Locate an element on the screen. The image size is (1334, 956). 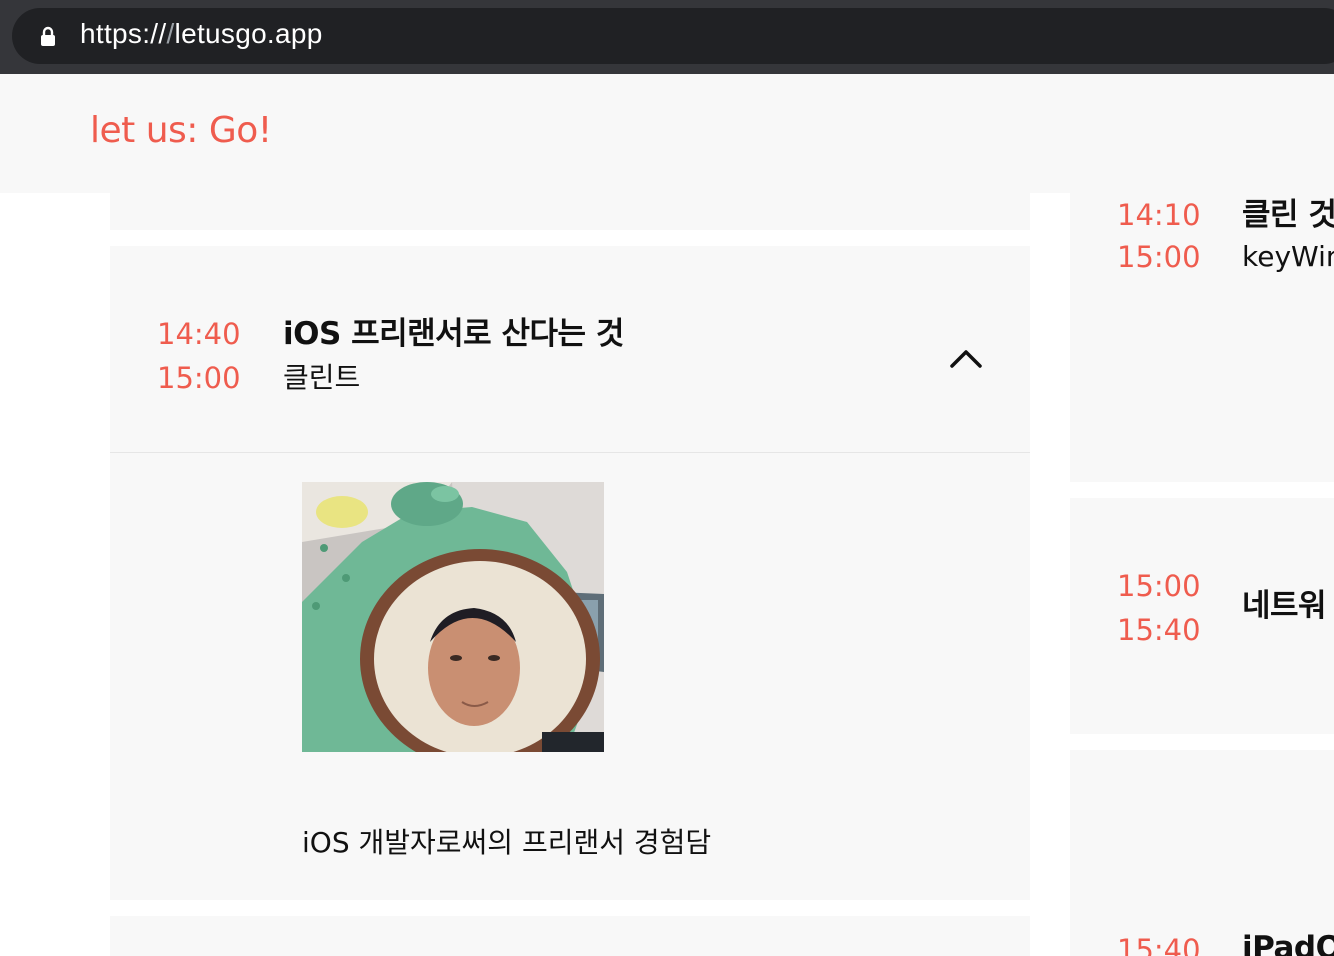
site-header: let us: Go! is located at coordinates (667, 133).